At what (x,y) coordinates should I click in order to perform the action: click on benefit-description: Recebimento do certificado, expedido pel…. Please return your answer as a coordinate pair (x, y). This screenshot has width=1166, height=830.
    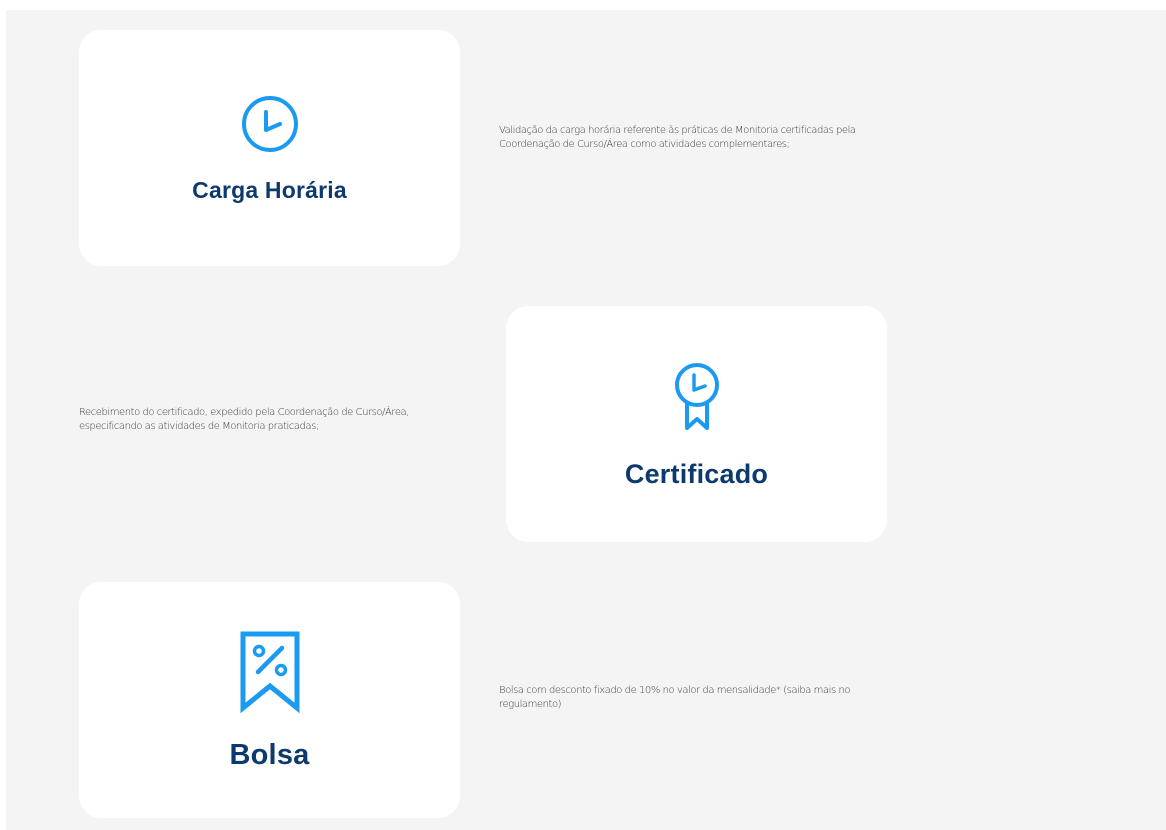
    Looking at the image, I should click on (244, 419).